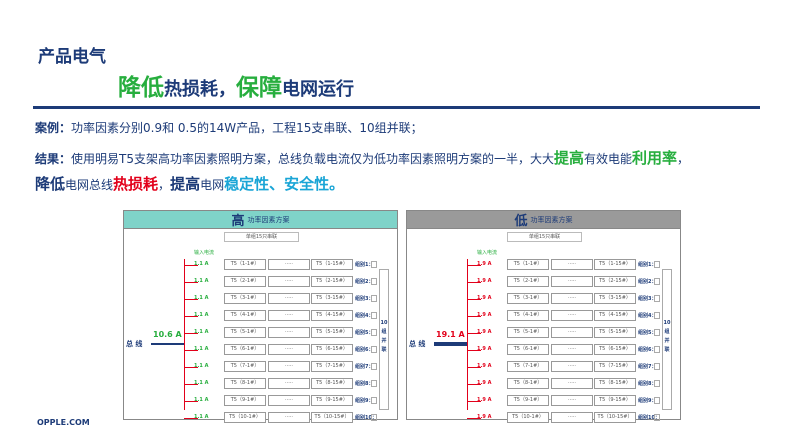  What do you see at coordinates (332, 264) in the screenshot?
I see `lamp-last: T5（1-15#）` at bounding box center [332, 264].